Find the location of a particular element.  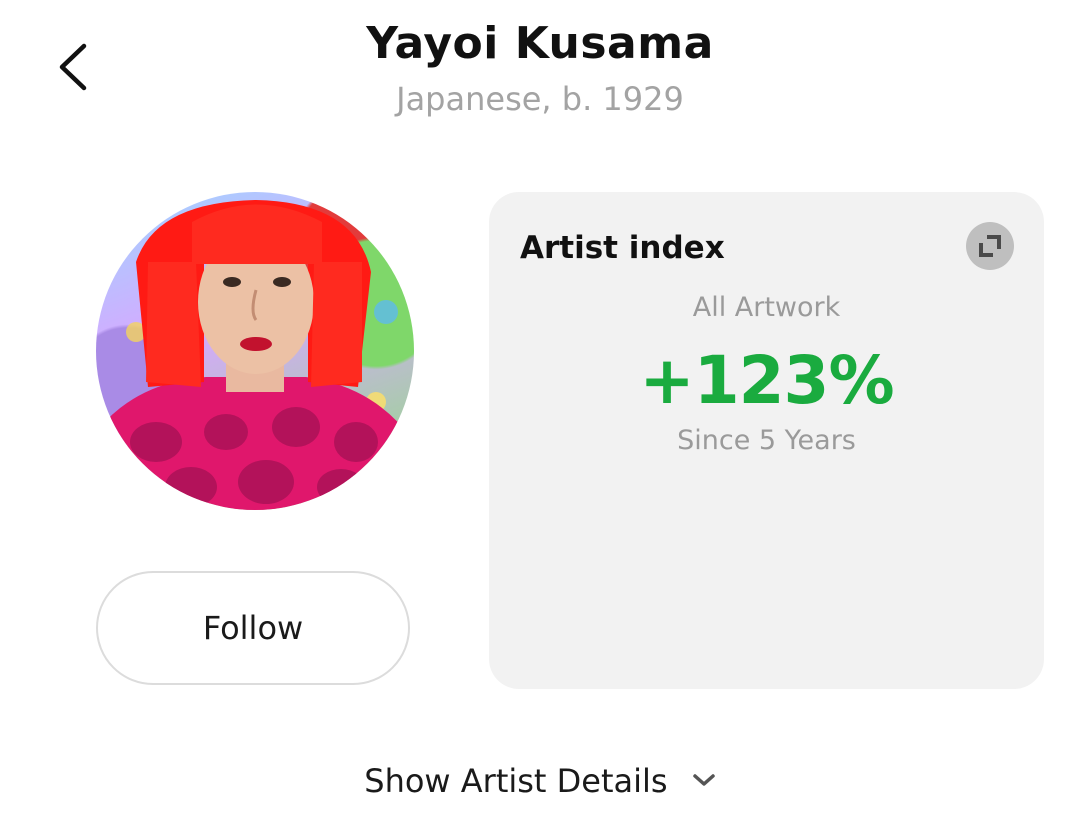

index-period-label: Since 5 Years is located at coordinates (766, 440).